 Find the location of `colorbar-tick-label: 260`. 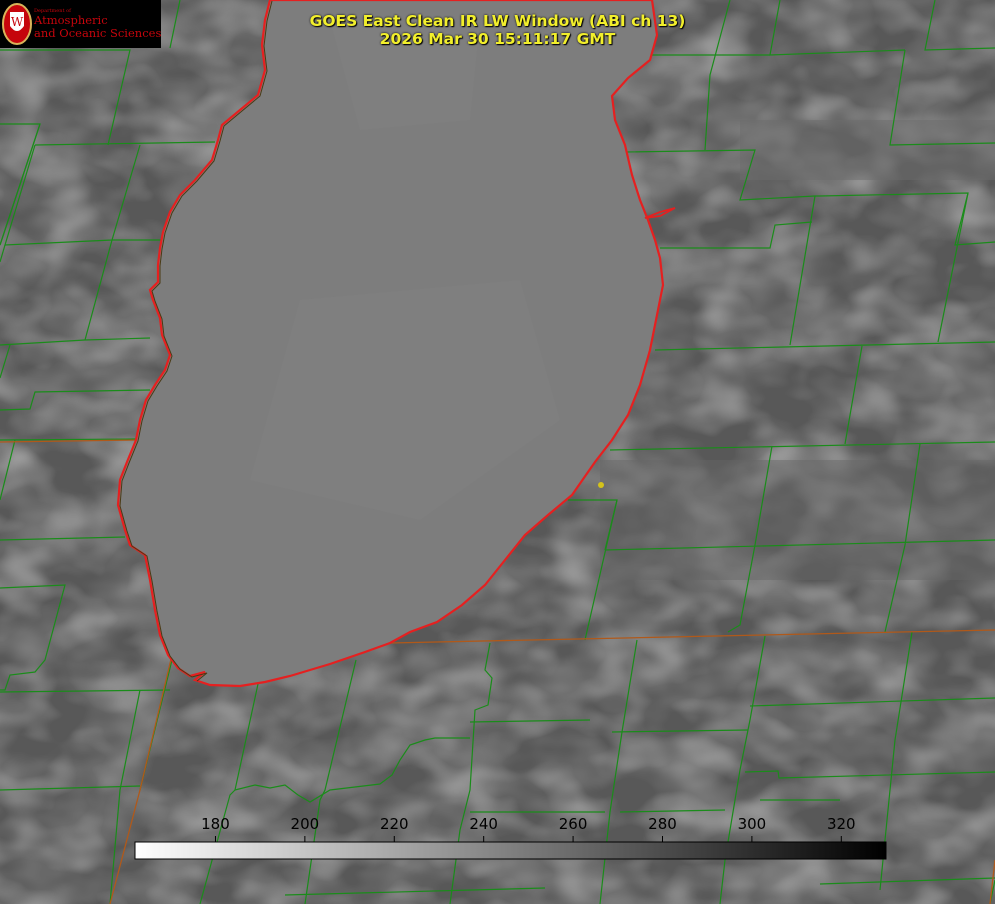

colorbar-tick-label: 260 is located at coordinates (573, 824).